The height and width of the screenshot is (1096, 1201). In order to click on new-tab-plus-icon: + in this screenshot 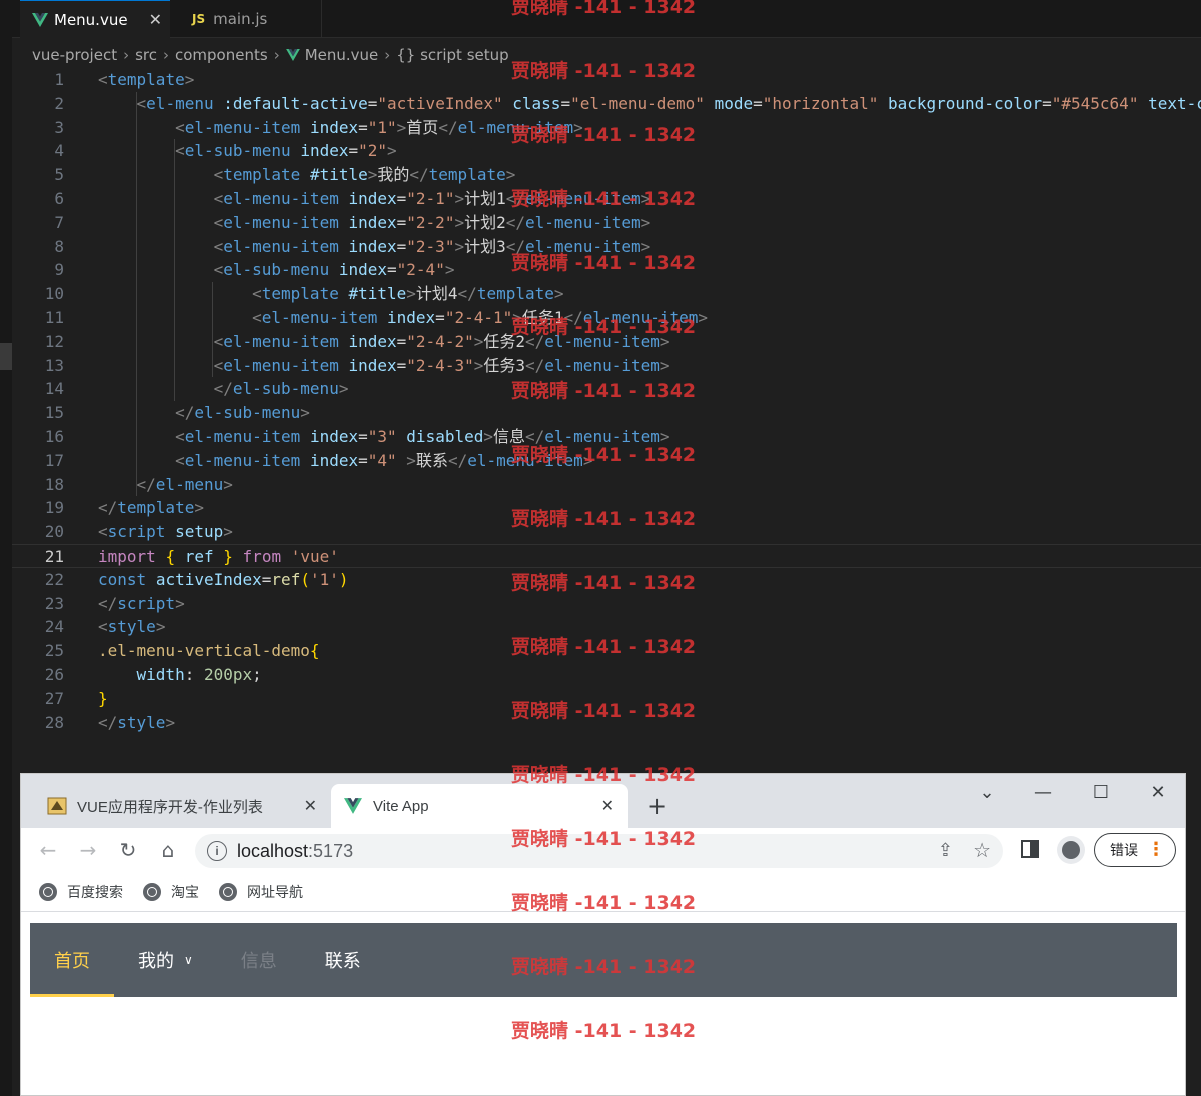, I will do `click(657, 806)`.